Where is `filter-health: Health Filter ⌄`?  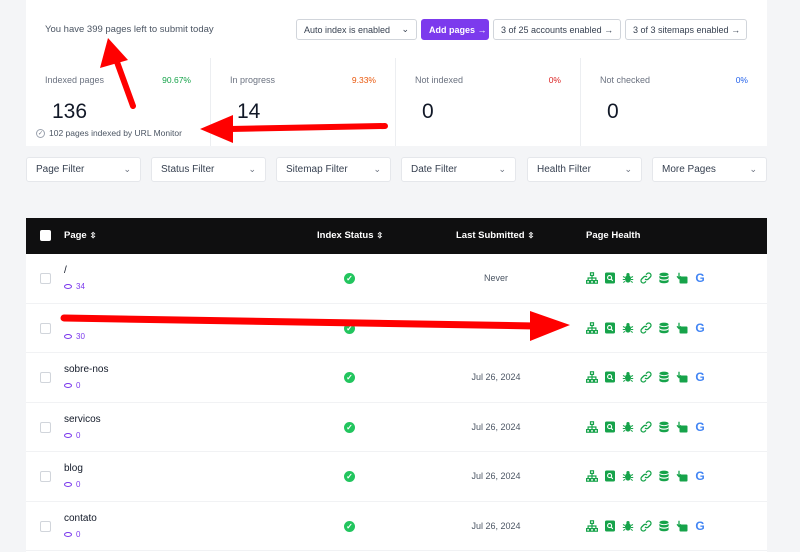
filter-health: Health Filter ⌄ is located at coordinates (584, 169).